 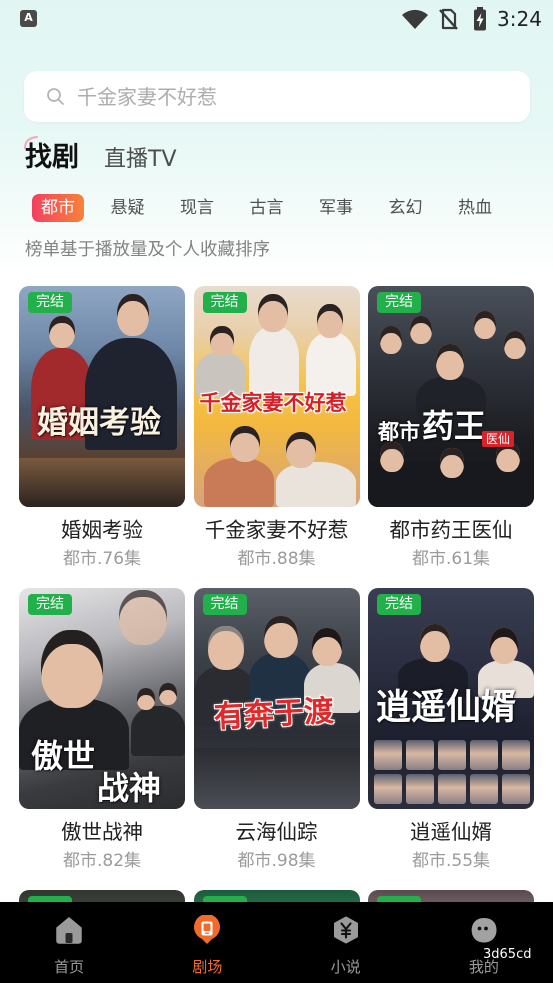 I want to click on profile-icon, so click(x=484, y=930).